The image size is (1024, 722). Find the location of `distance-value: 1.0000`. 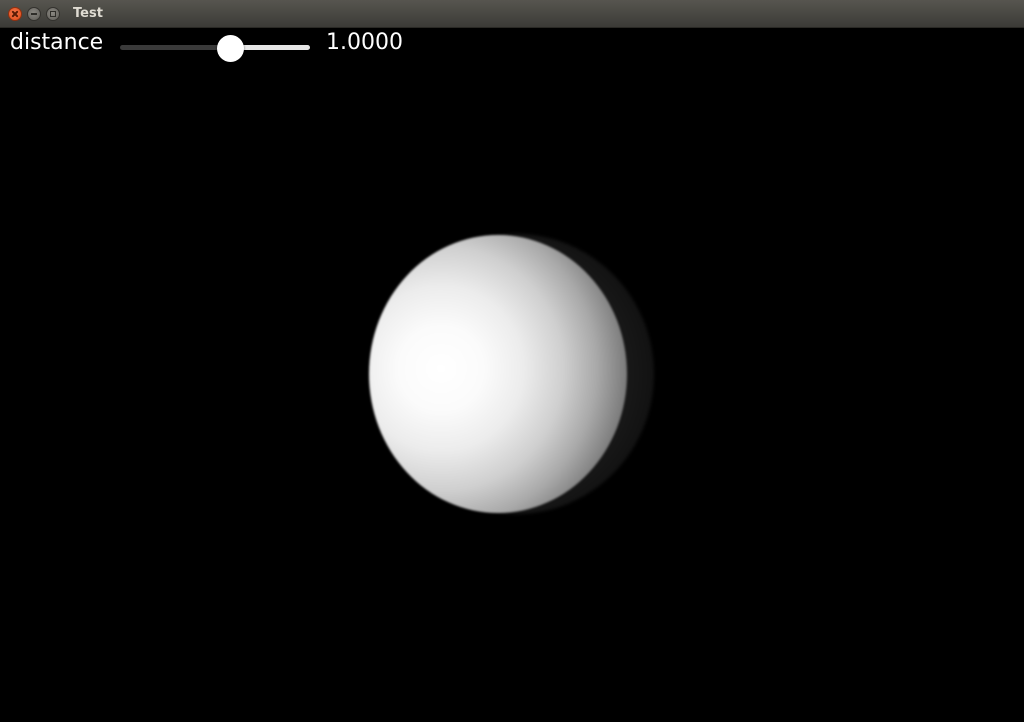

distance-value: 1.0000 is located at coordinates (364, 42).